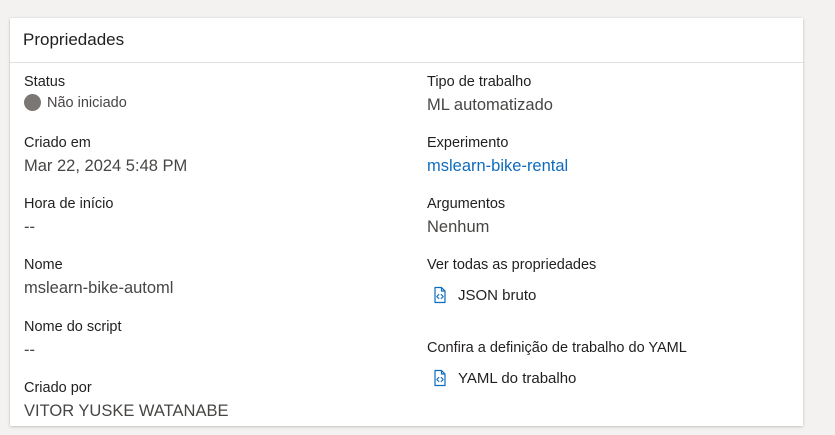 Image resolution: width=835 pixels, height=435 pixels. What do you see at coordinates (43, 265) in the screenshot?
I see `name-label: Nome` at bounding box center [43, 265].